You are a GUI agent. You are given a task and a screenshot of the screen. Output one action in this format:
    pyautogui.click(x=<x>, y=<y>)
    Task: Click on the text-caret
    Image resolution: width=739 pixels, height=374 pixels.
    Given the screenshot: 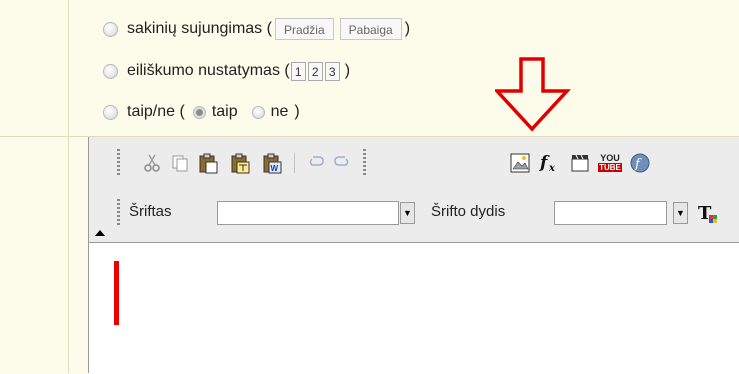 What is the action you would take?
    pyautogui.click(x=116, y=293)
    